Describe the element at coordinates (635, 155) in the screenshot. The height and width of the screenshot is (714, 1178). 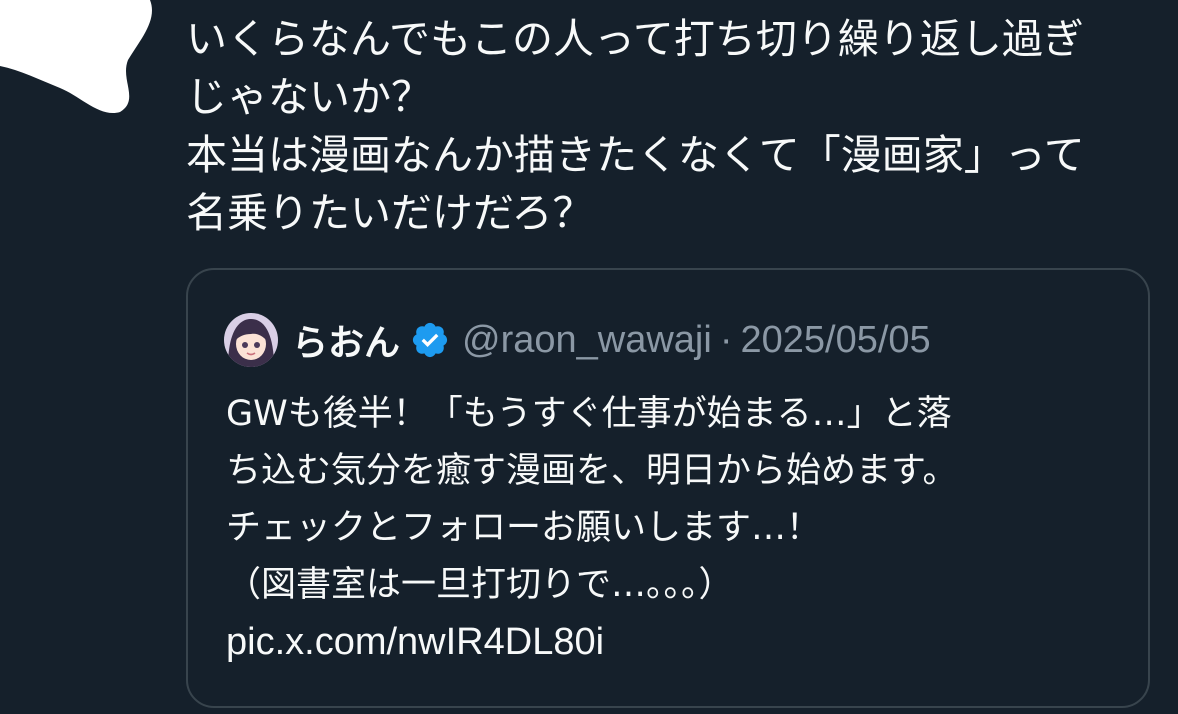
I see `tweet-text-line: 本当は漫画なんか描きたくなくて「漫画家」って` at that location.